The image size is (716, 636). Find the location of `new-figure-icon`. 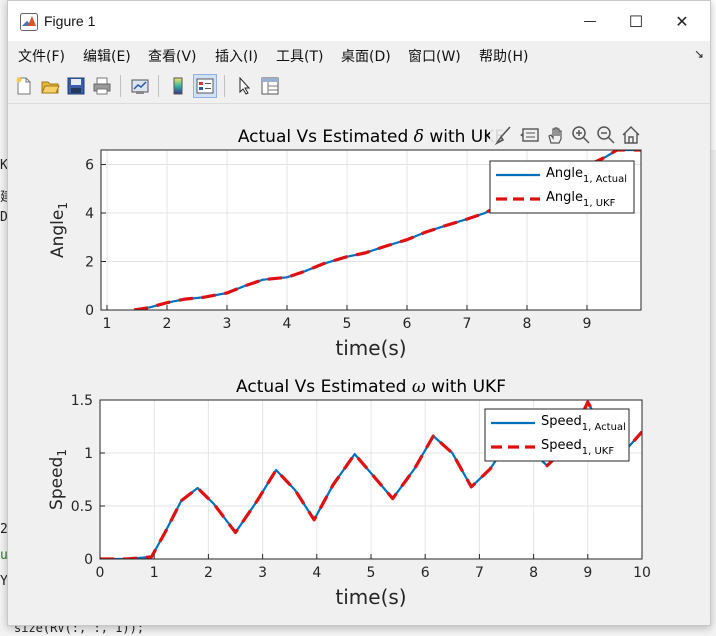

new-figure-icon is located at coordinates (24, 86).